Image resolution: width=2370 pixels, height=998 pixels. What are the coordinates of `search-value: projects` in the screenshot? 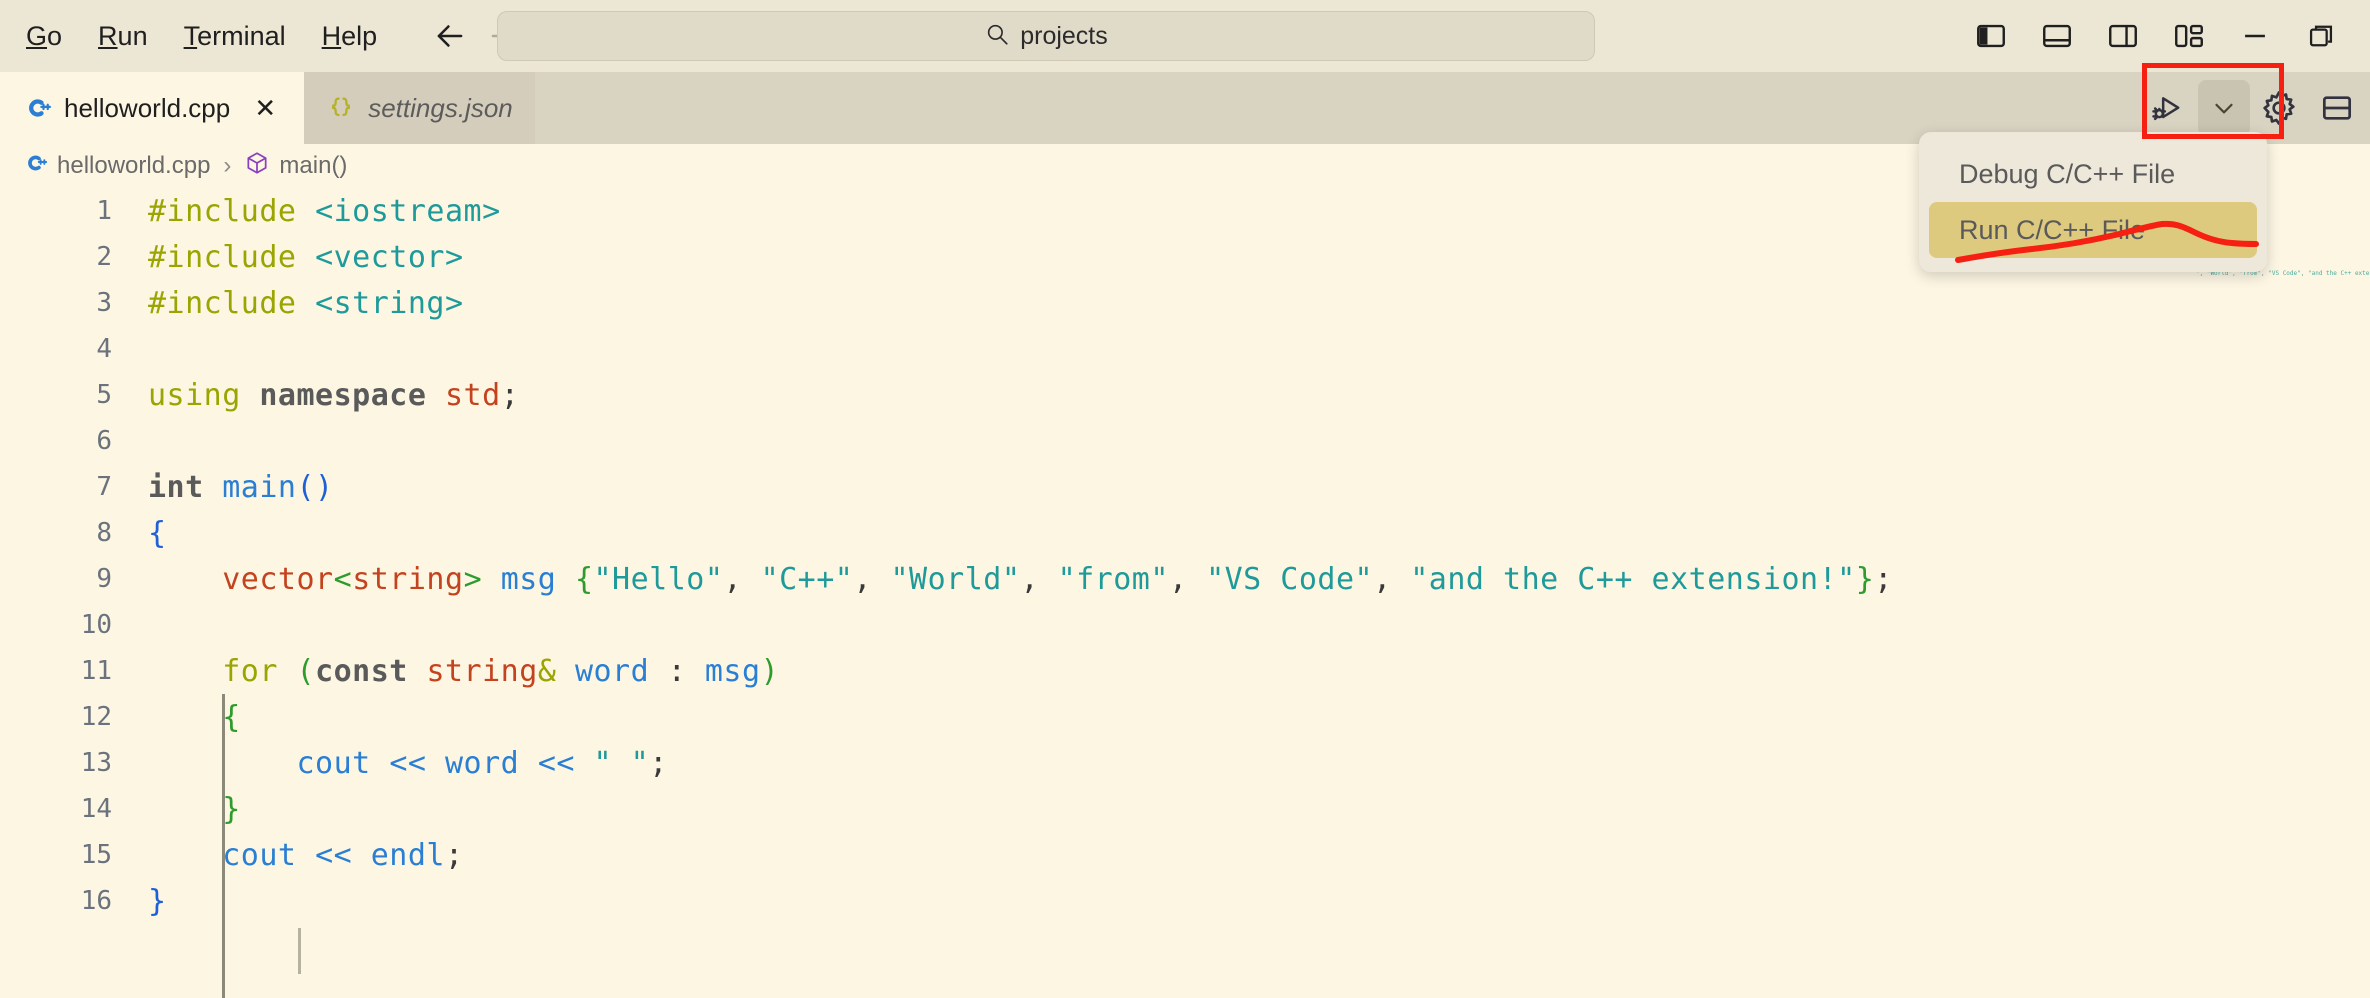 It's located at (1064, 35).